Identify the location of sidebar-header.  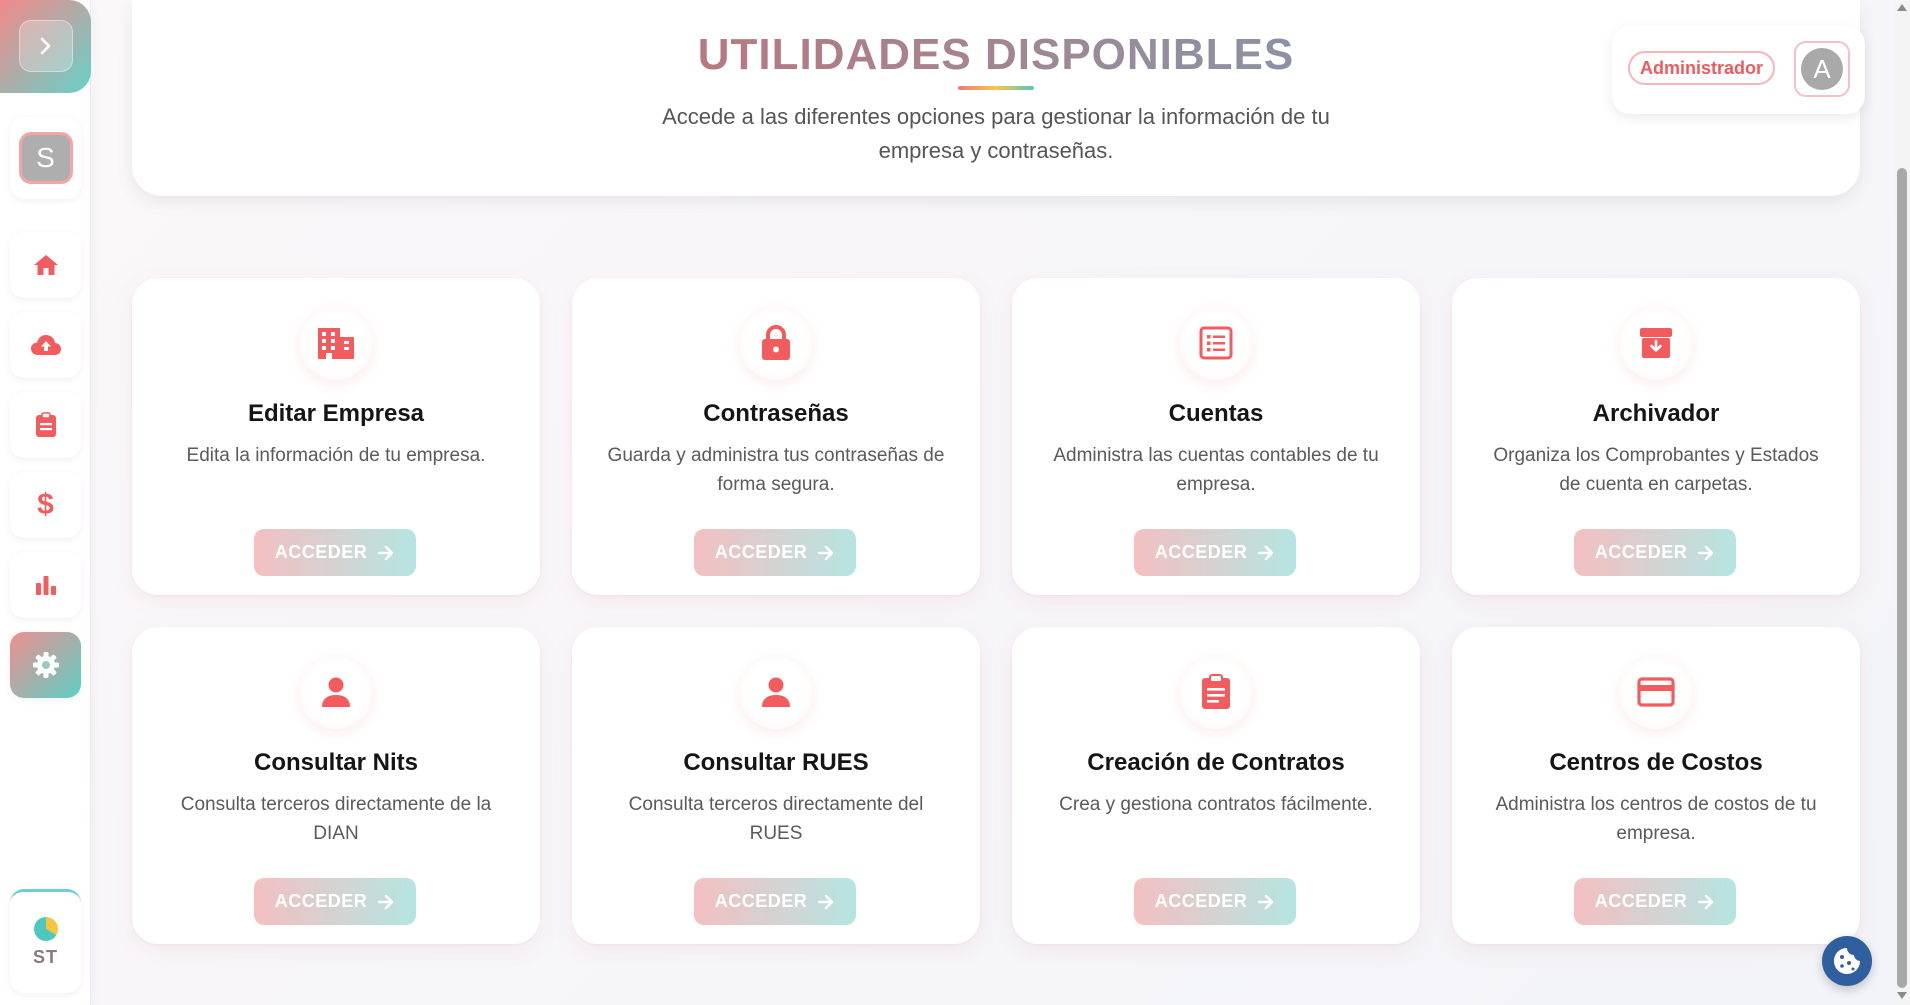
(45, 46).